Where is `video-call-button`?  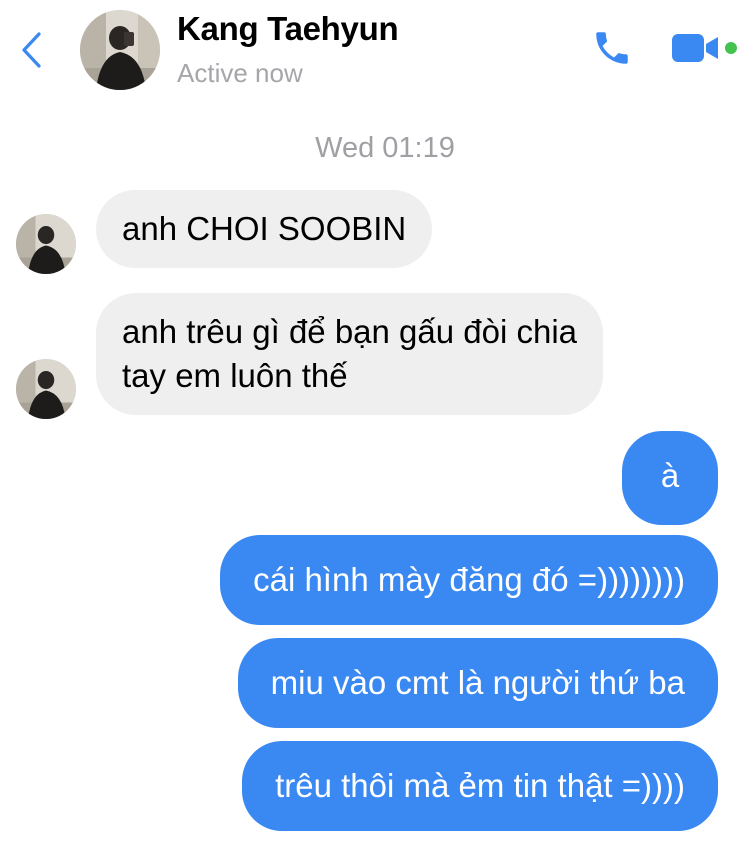
video-call-button is located at coordinates (704, 48).